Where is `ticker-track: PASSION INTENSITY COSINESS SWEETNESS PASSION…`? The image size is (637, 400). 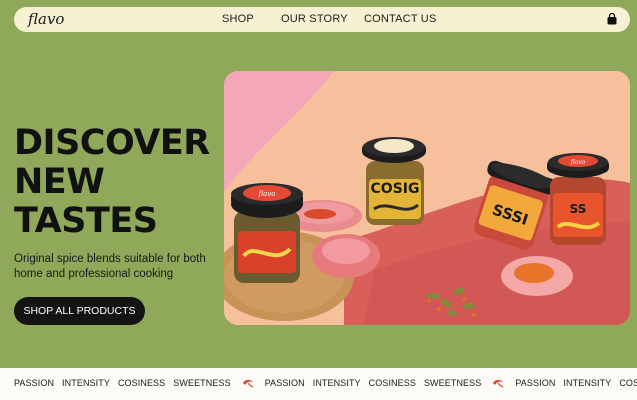 ticker-track: PASSION INTENSITY COSINESS SWEETNESS PASSION… is located at coordinates (325, 383).